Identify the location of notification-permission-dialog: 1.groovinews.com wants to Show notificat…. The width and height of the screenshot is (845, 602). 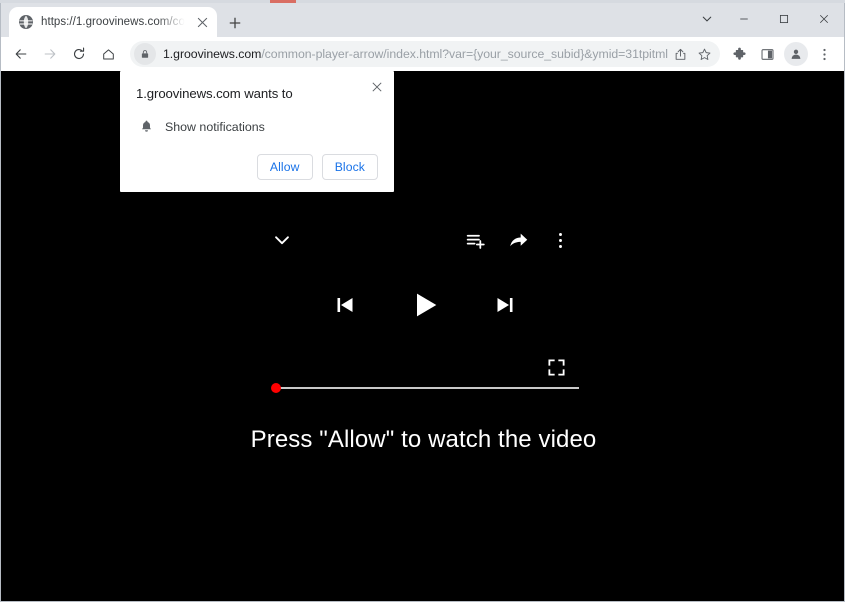
(257, 131).